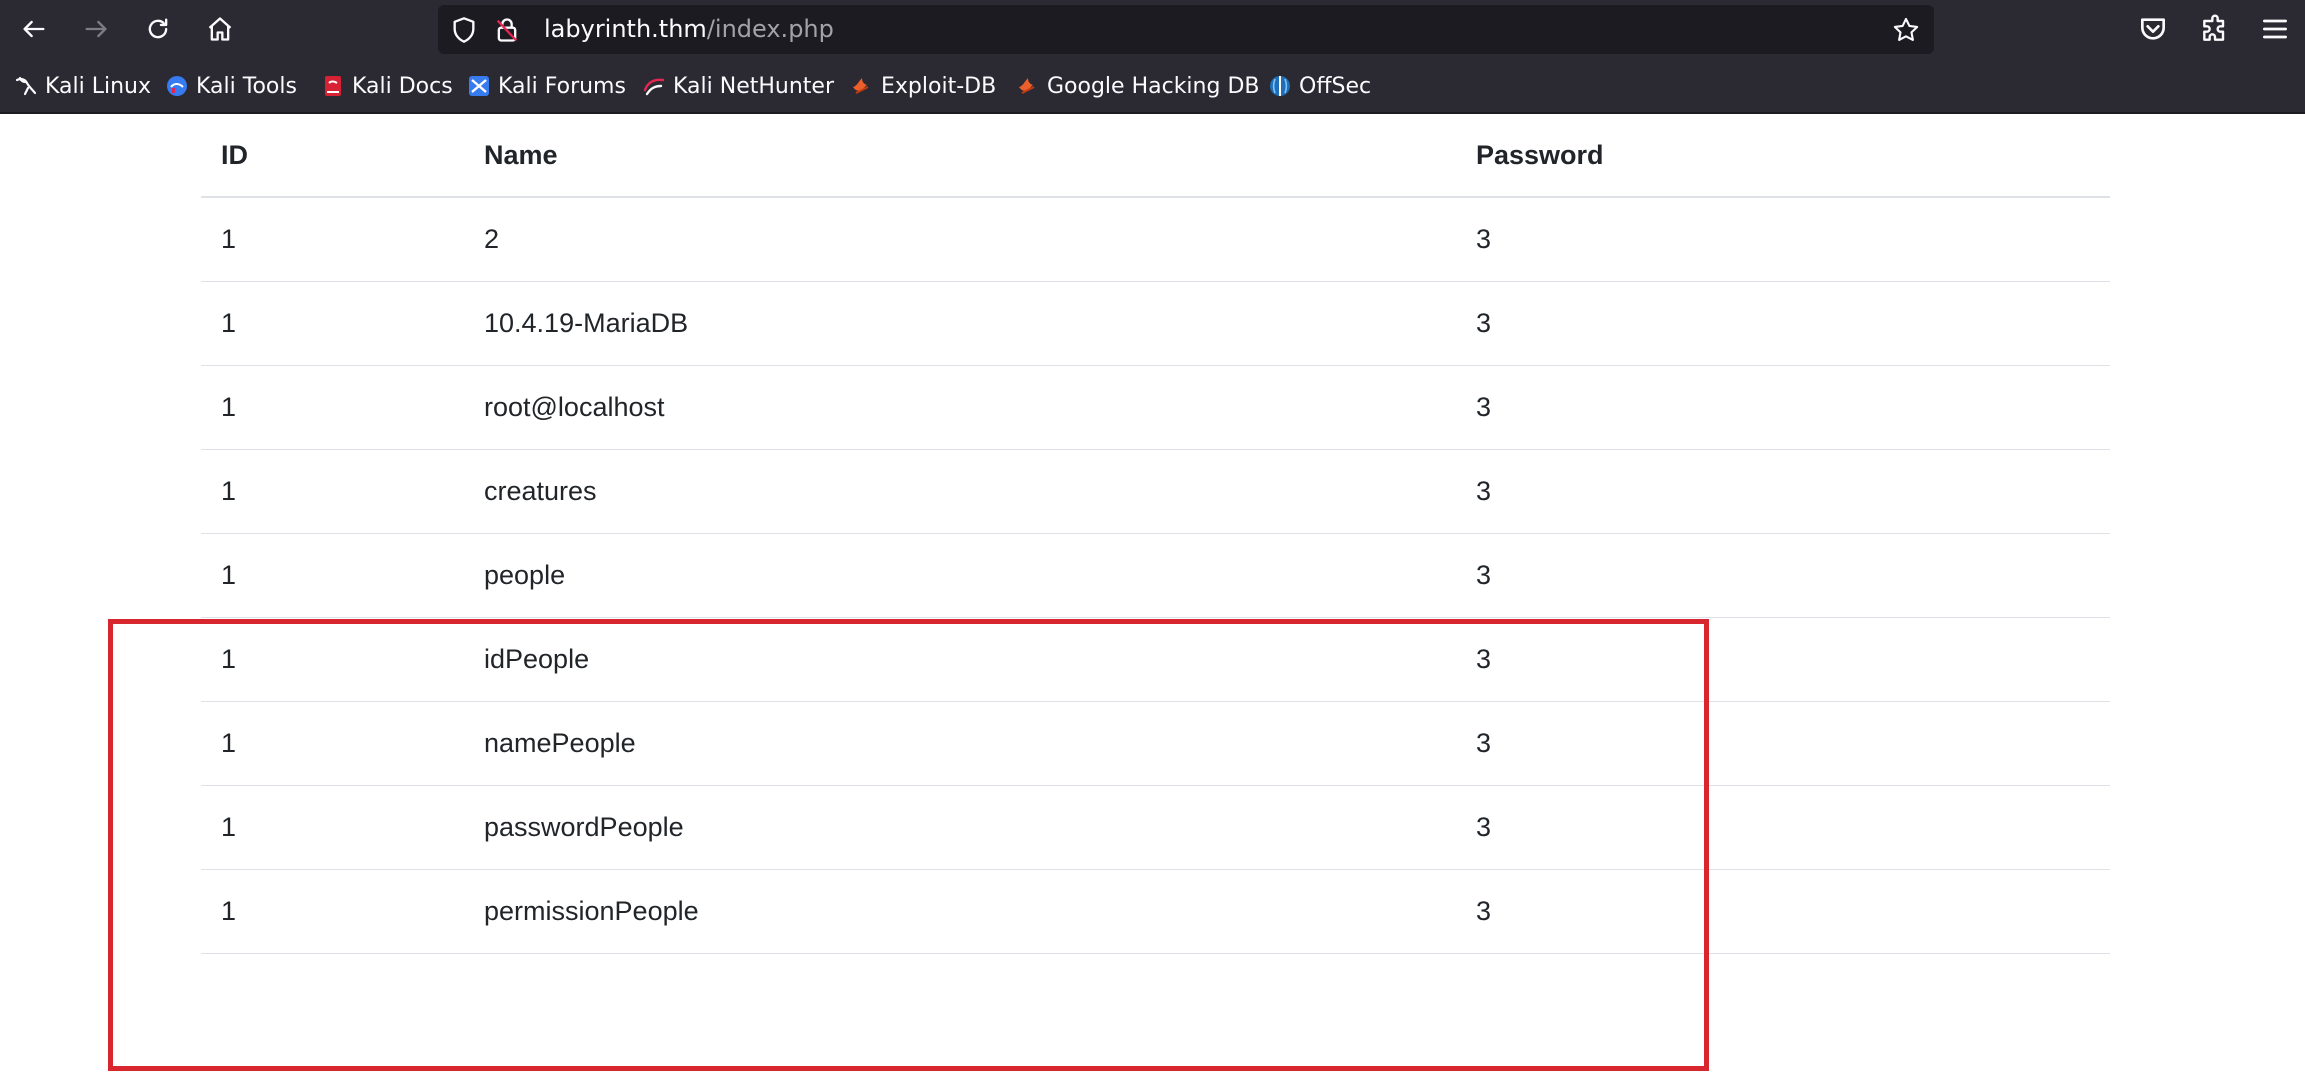 The height and width of the screenshot is (1078, 2305). I want to click on column-header-id: ID, so click(332, 156).